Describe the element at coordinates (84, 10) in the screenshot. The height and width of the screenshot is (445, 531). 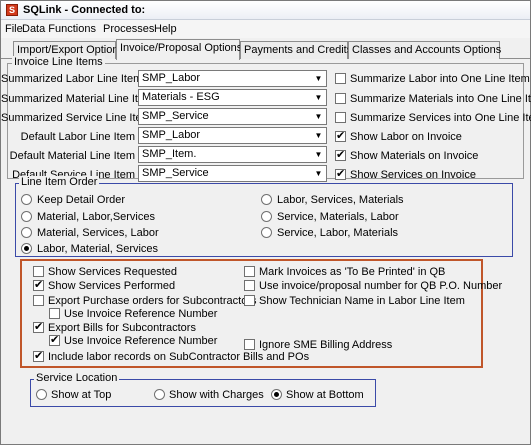
I see `window-title: SQLink - Connected to:` at that location.